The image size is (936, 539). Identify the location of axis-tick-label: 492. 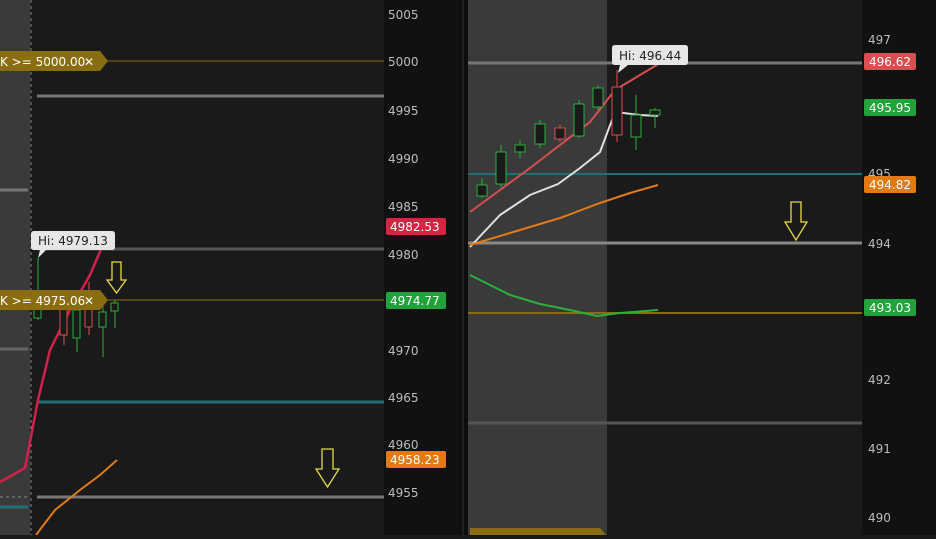
(879, 380).